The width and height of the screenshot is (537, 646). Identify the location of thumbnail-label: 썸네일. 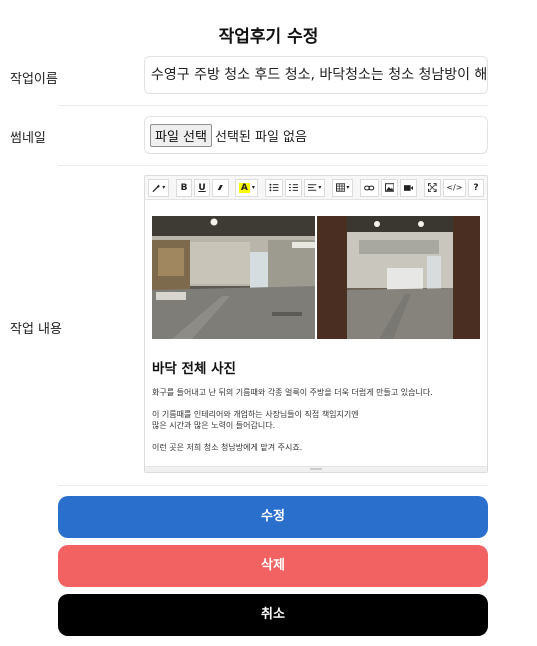
(28, 138).